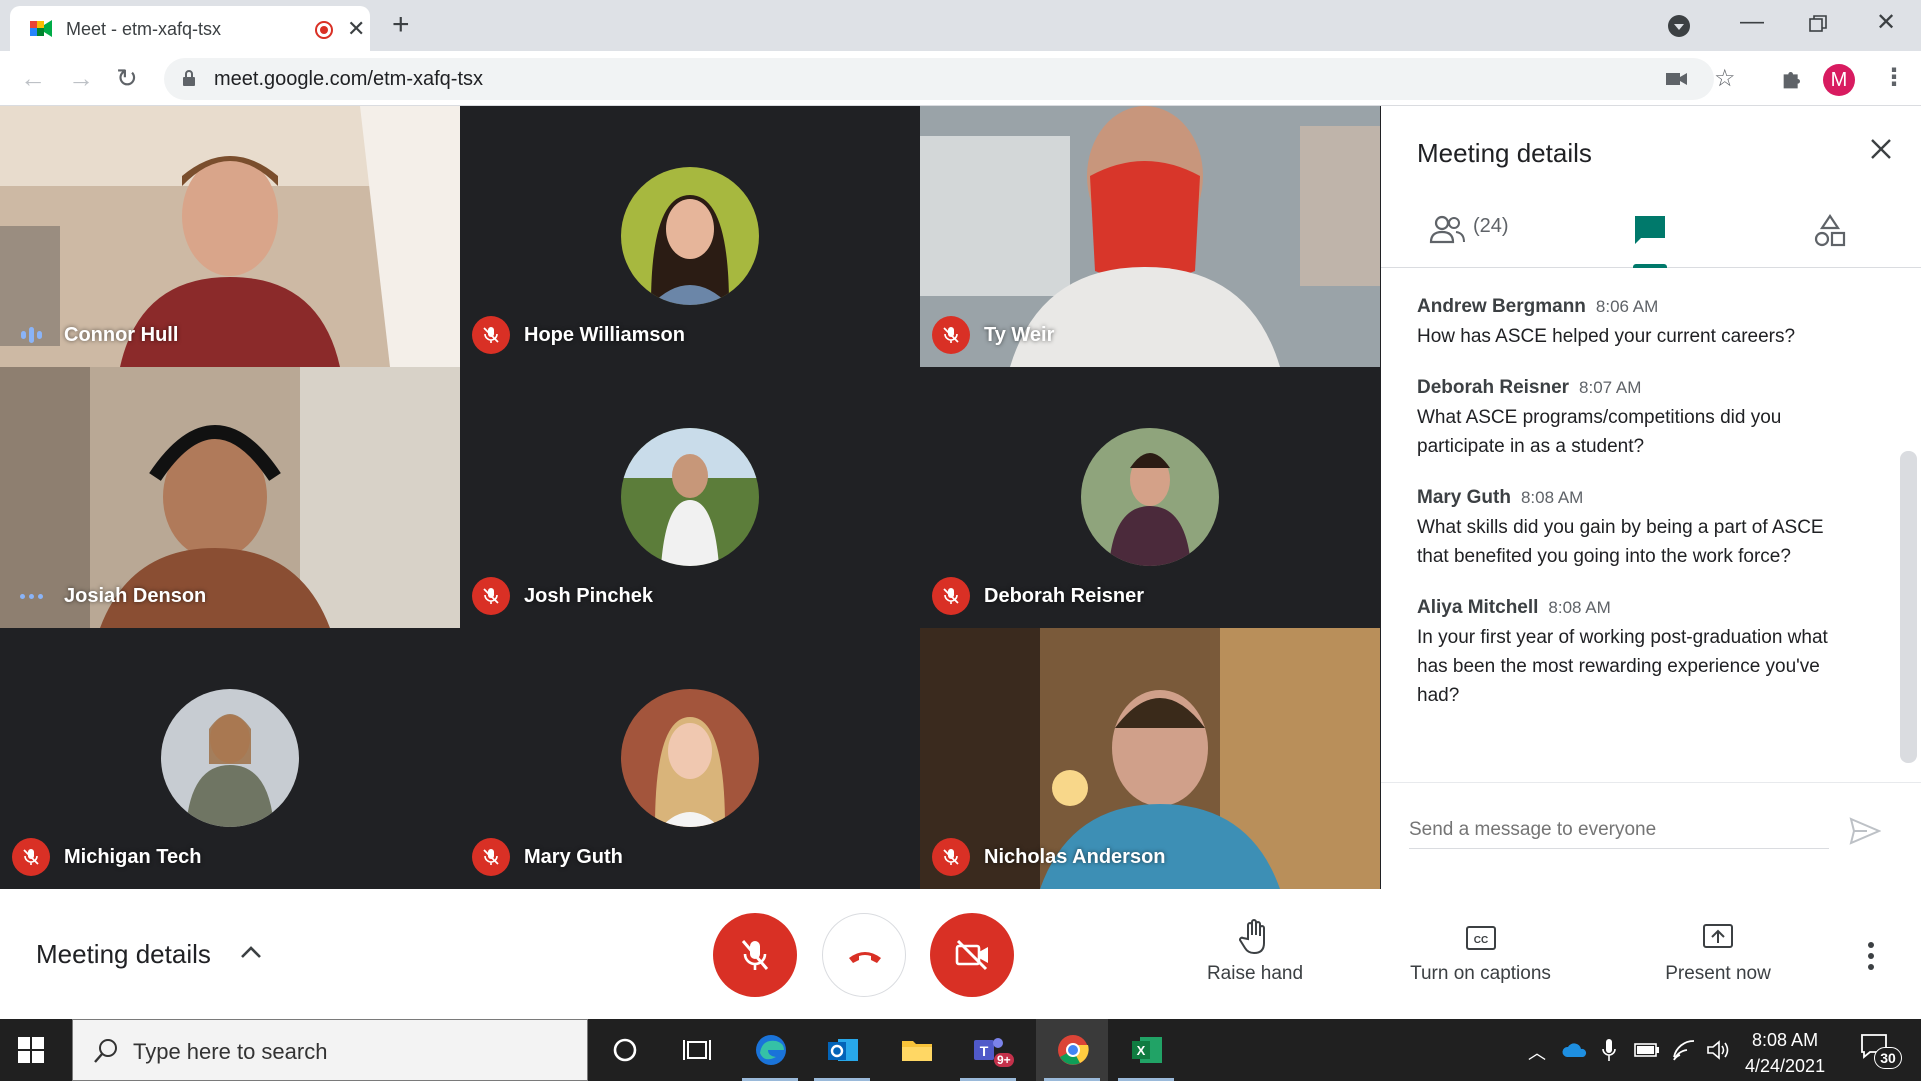 This screenshot has height=1081, width=1921. What do you see at coordinates (1725, 78) in the screenshot?
I see `bookmark-star-icon: ☆` at bounding box center [1725, 78].